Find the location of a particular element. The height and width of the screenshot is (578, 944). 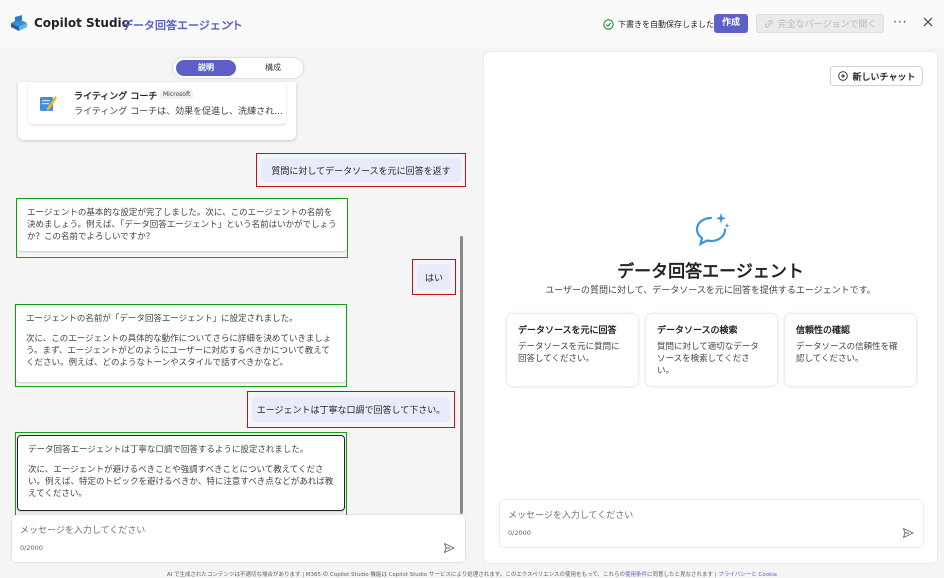

user-message: エージェントは丁寧な口調で回答して下さい。 is located at coordinates (351, 409).